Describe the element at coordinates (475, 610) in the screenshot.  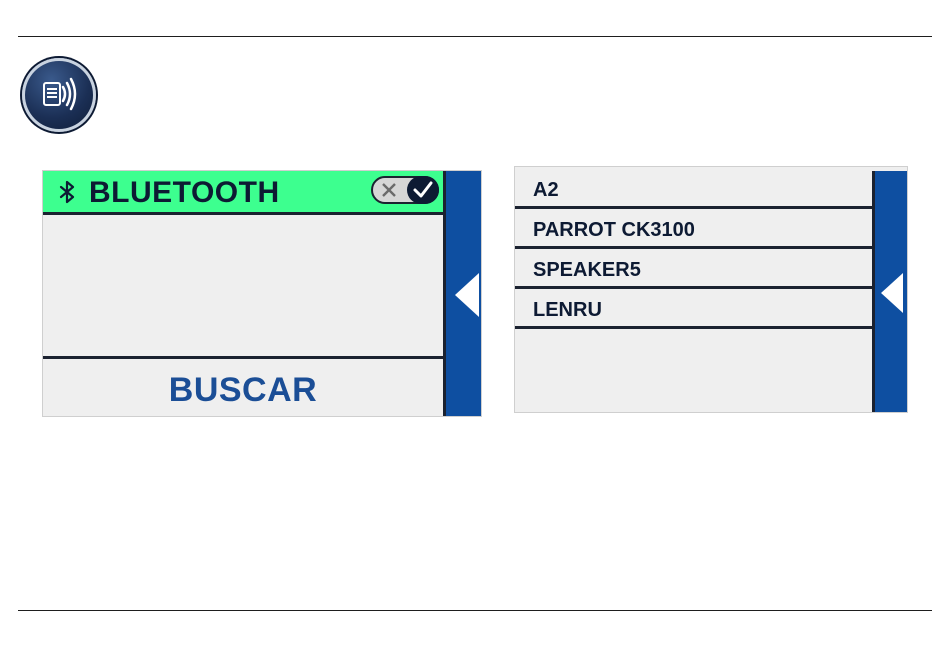
I see `bottom-rule` at that location.